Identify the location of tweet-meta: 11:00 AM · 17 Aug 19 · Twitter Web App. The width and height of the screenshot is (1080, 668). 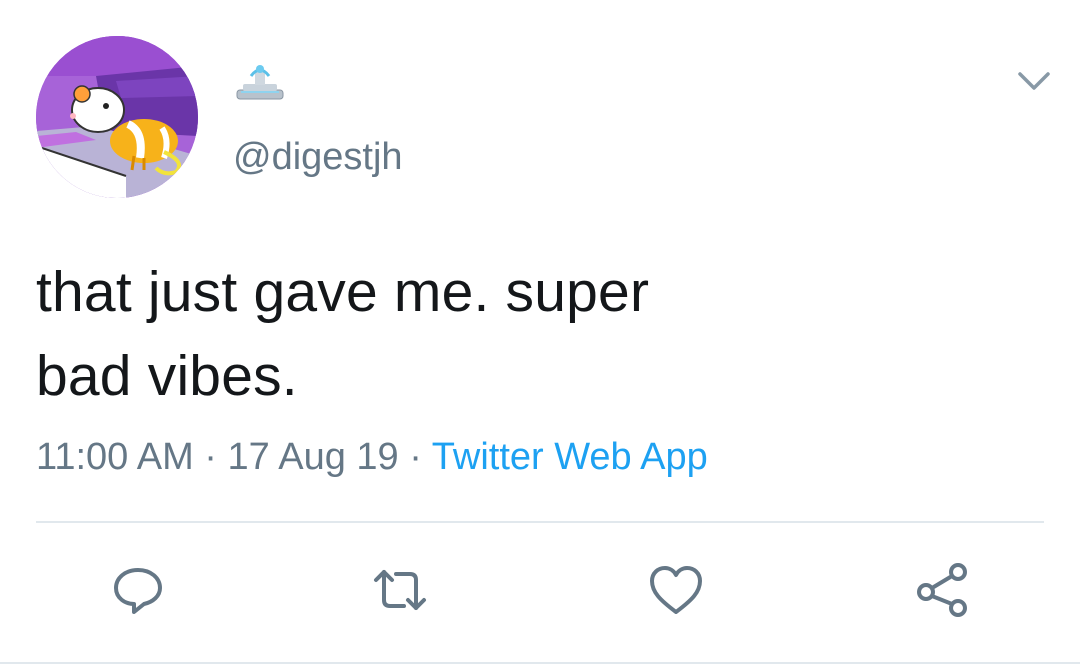
(372, 457).